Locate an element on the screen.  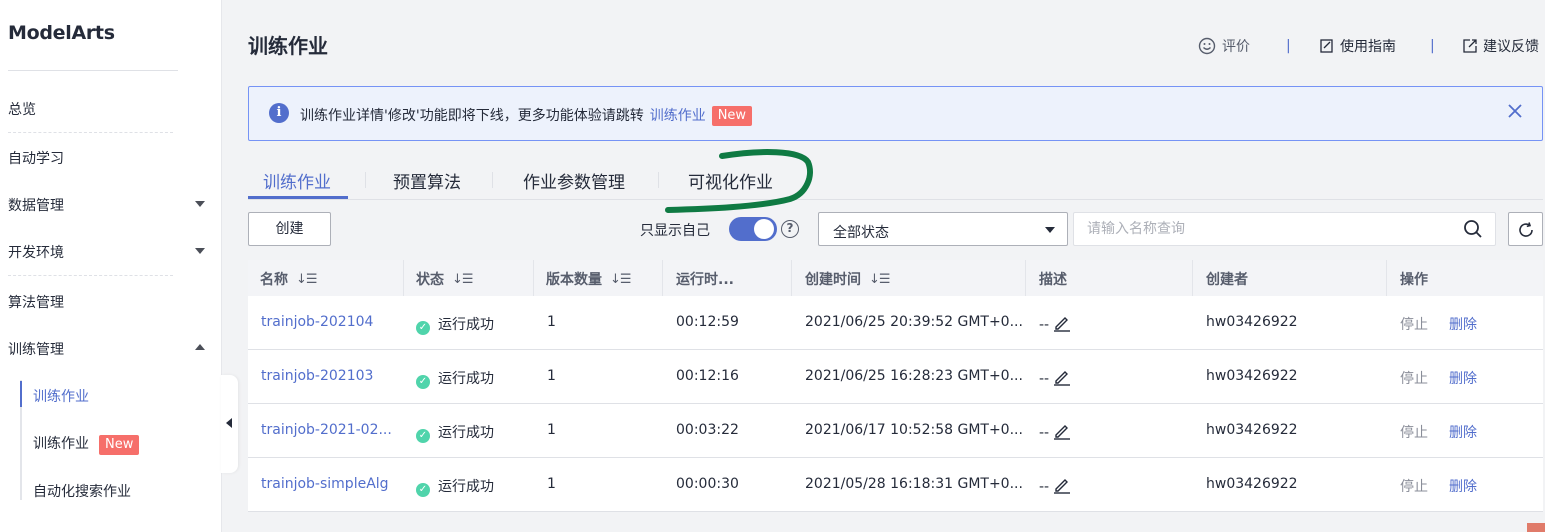
create-button: 创建 is located at coordinates (289, 229).